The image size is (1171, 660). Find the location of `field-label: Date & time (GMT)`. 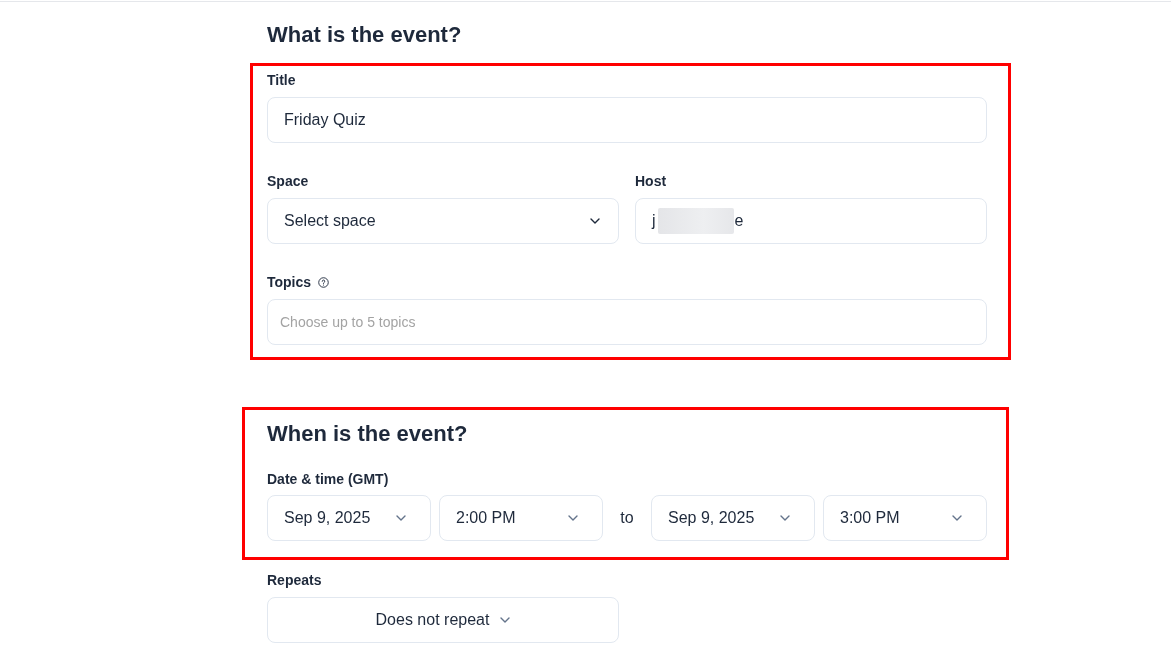

field-label: Date & time (GMT) is located at coordinates (328, 479).